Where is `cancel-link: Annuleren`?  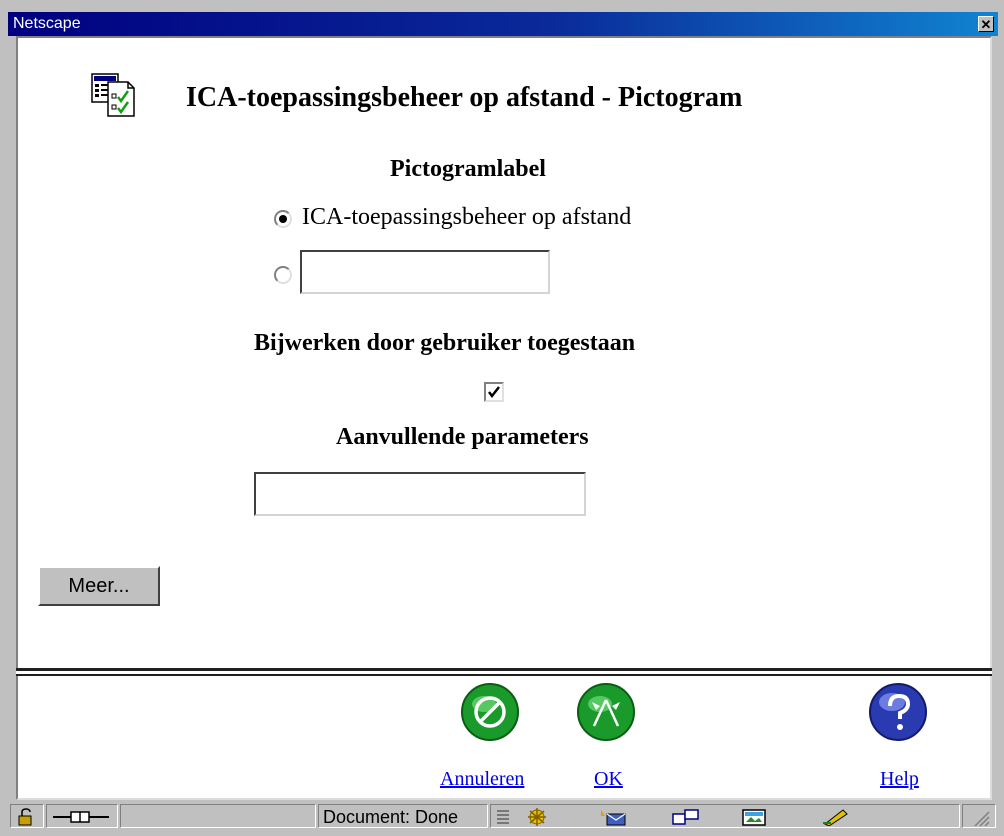 cancel-link: Annuleren is located at coordinates (482, 779).